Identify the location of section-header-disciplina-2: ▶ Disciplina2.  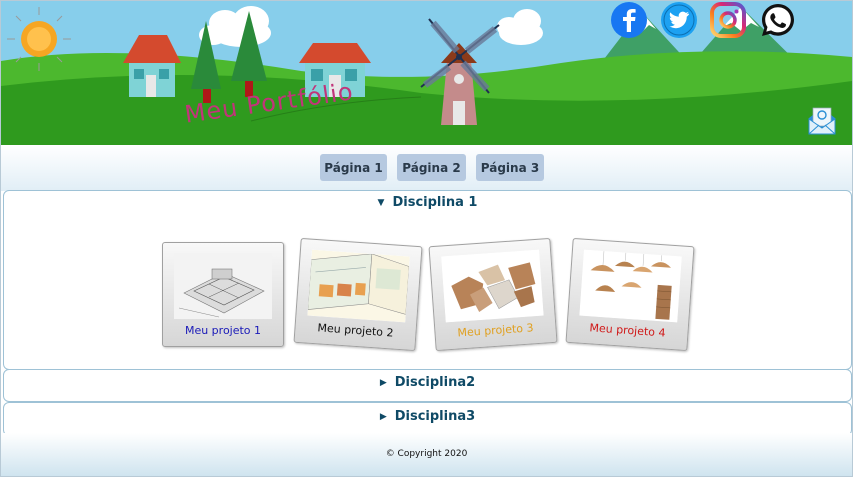
(427, 382).